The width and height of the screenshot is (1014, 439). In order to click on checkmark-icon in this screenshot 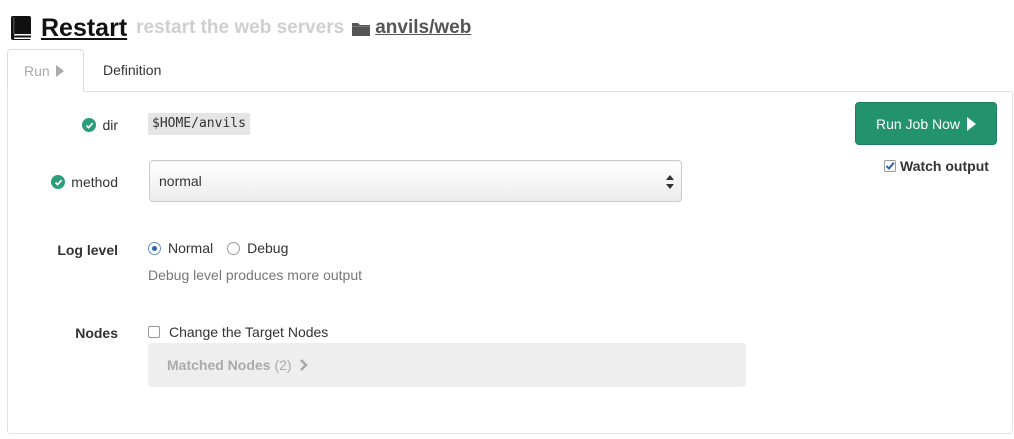, I will do `click(890, 166)`.